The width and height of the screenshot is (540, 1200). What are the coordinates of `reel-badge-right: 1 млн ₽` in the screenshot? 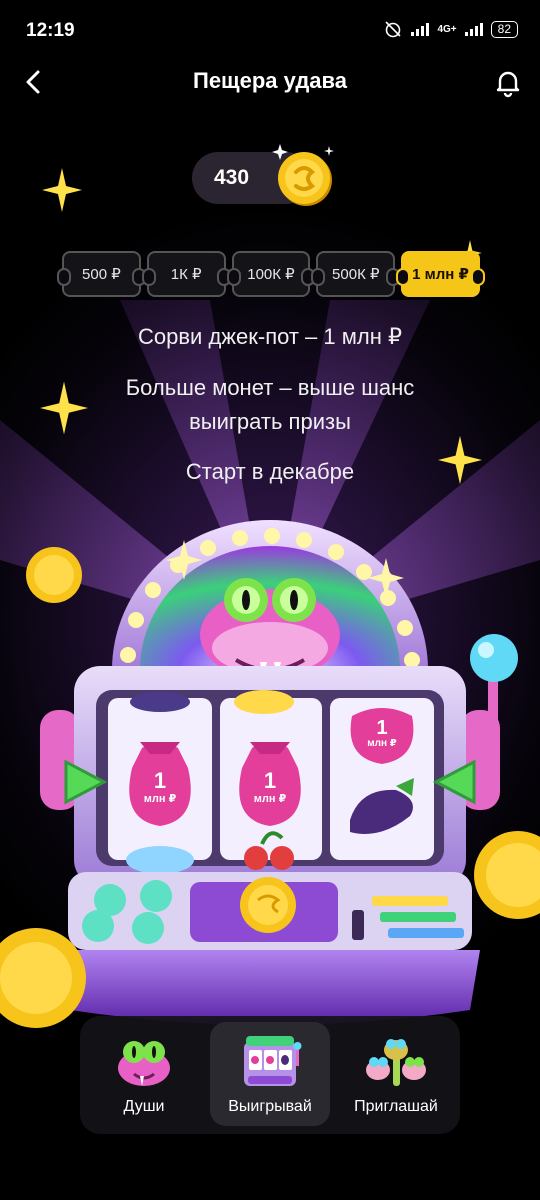 It's located at (382, 733).